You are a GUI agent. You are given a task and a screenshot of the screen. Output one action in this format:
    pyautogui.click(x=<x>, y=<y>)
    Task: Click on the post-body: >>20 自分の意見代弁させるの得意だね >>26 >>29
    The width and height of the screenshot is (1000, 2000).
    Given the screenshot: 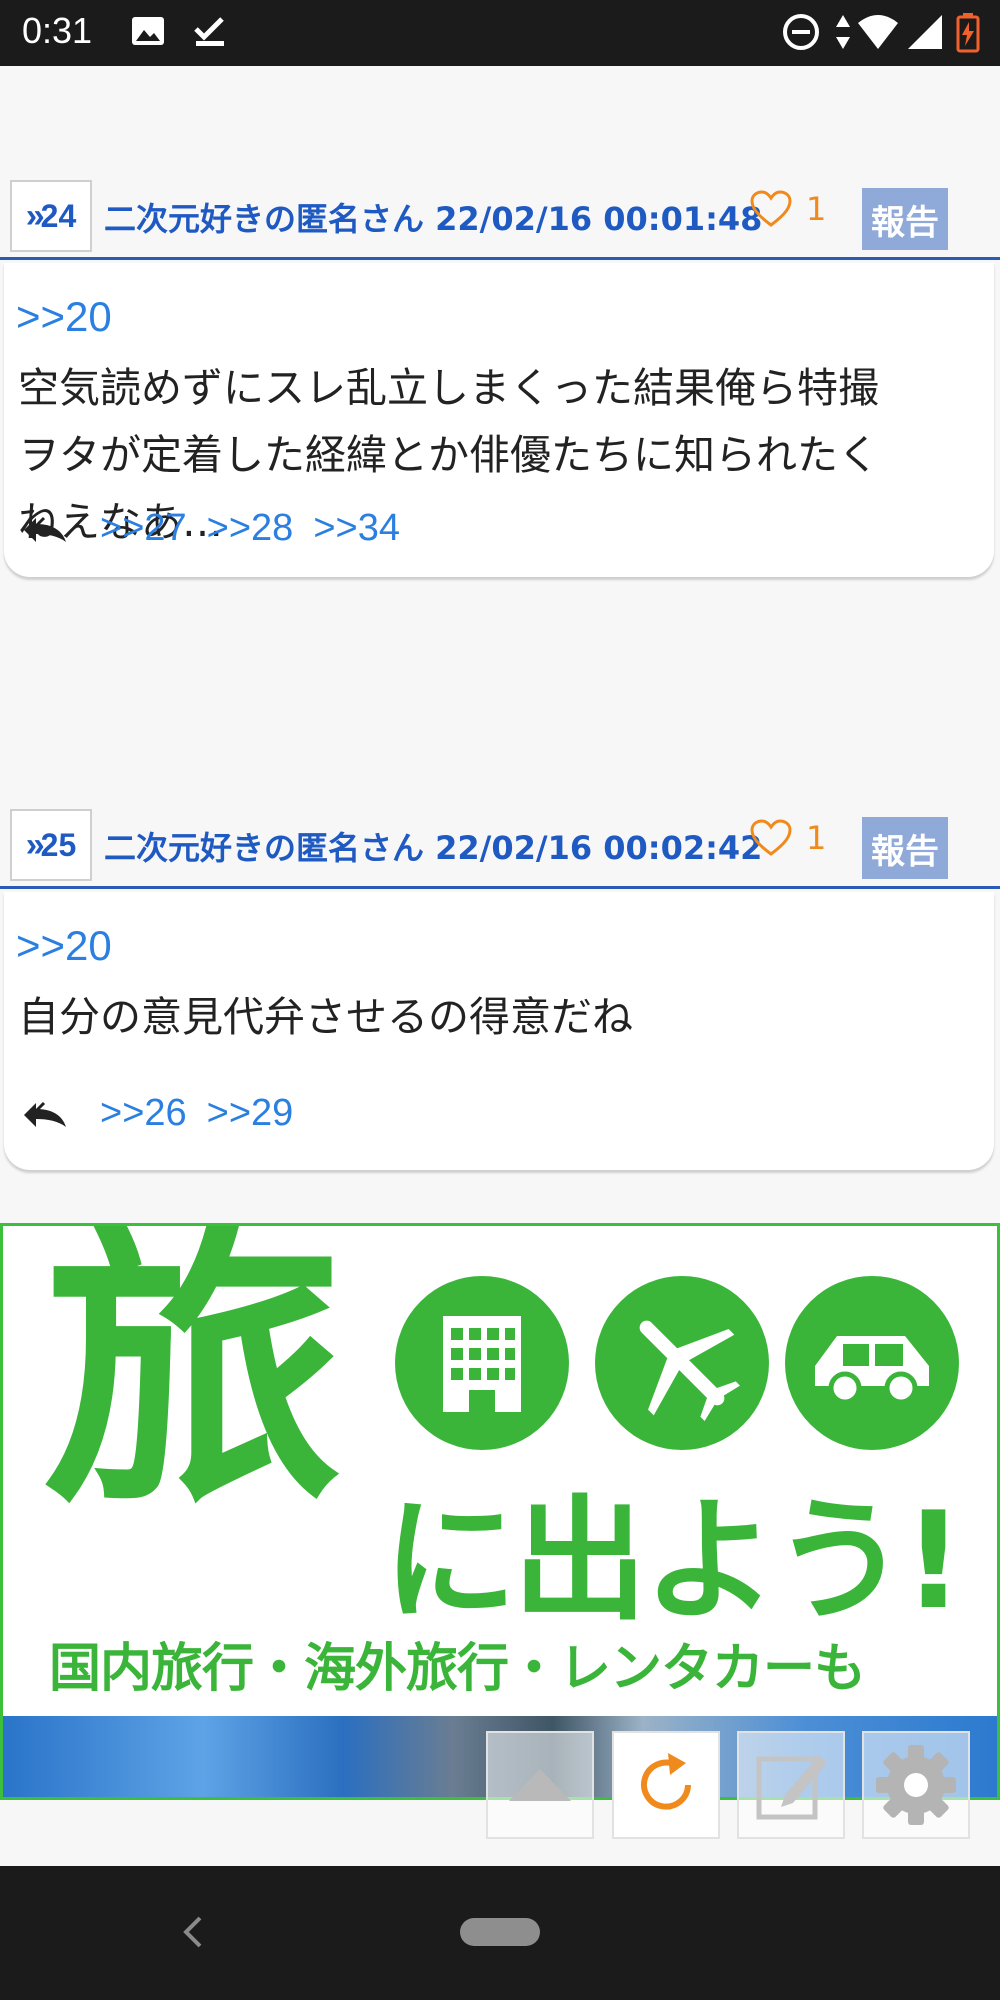 What is the action you would take?
    pyautogui.click(x=499, y=1031)
    